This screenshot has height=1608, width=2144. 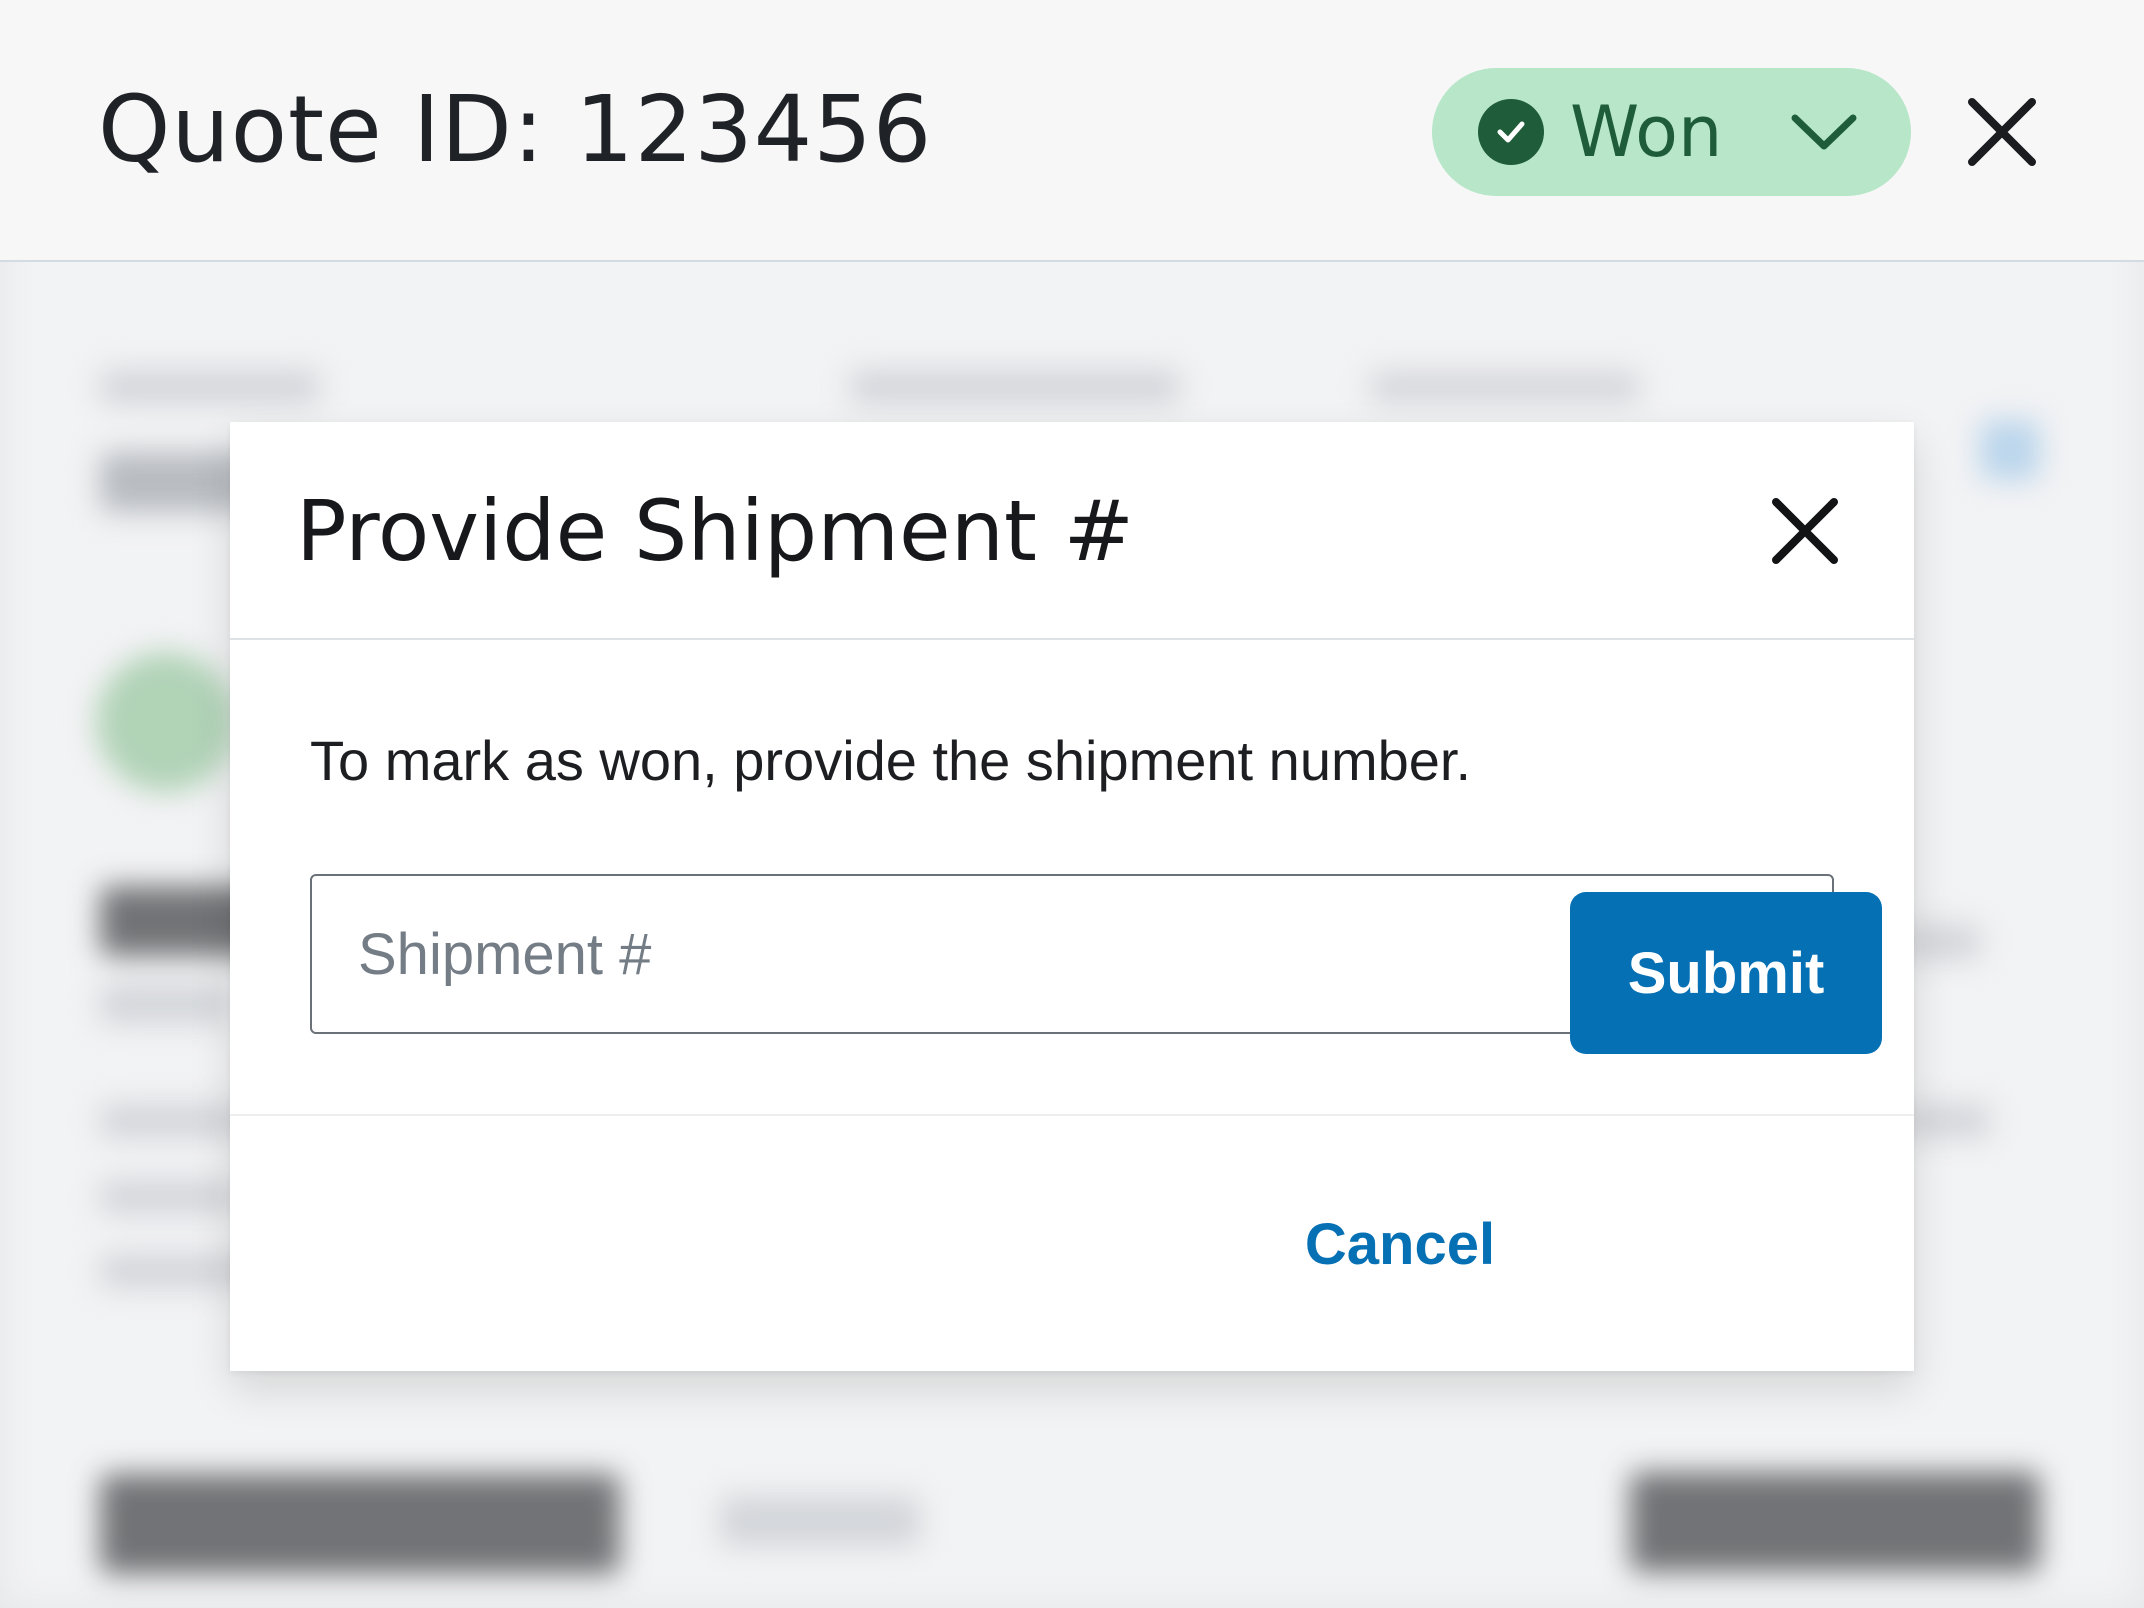 What do you see at coordinates (1726, 973) in the screenshot?
I see `submit-button: Submit` at bounding box center [1726, 973].